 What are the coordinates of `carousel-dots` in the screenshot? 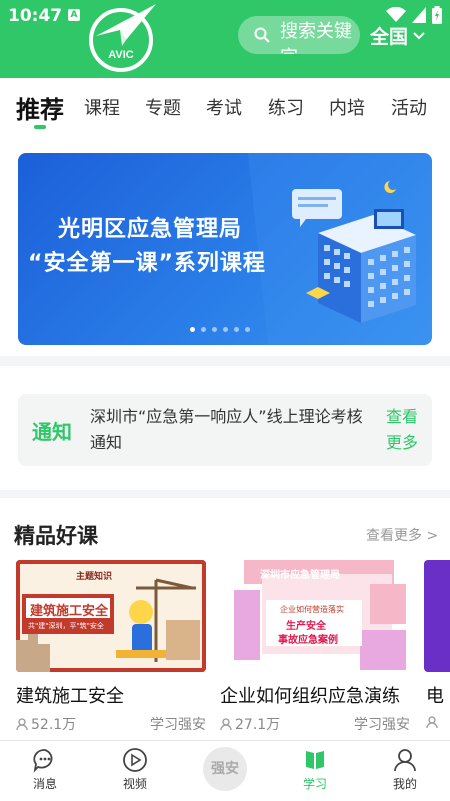 It's located at (220, 329).